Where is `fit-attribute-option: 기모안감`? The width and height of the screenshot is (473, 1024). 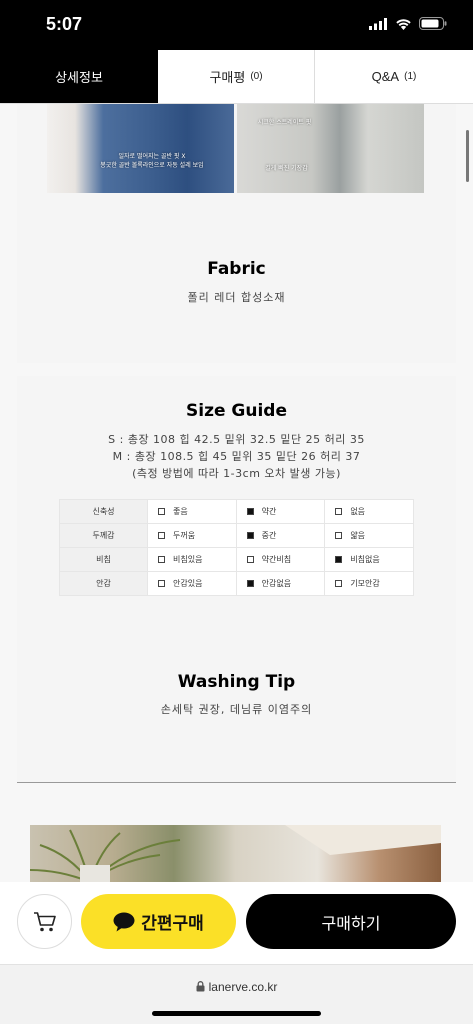
fit-attribute-option: 기모안감 is located at coordinates (369, 583).